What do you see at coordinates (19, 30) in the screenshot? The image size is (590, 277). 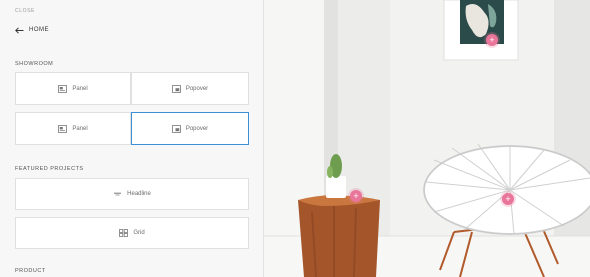 I see `back-arrow-icon` at bounding box center [19, 30].